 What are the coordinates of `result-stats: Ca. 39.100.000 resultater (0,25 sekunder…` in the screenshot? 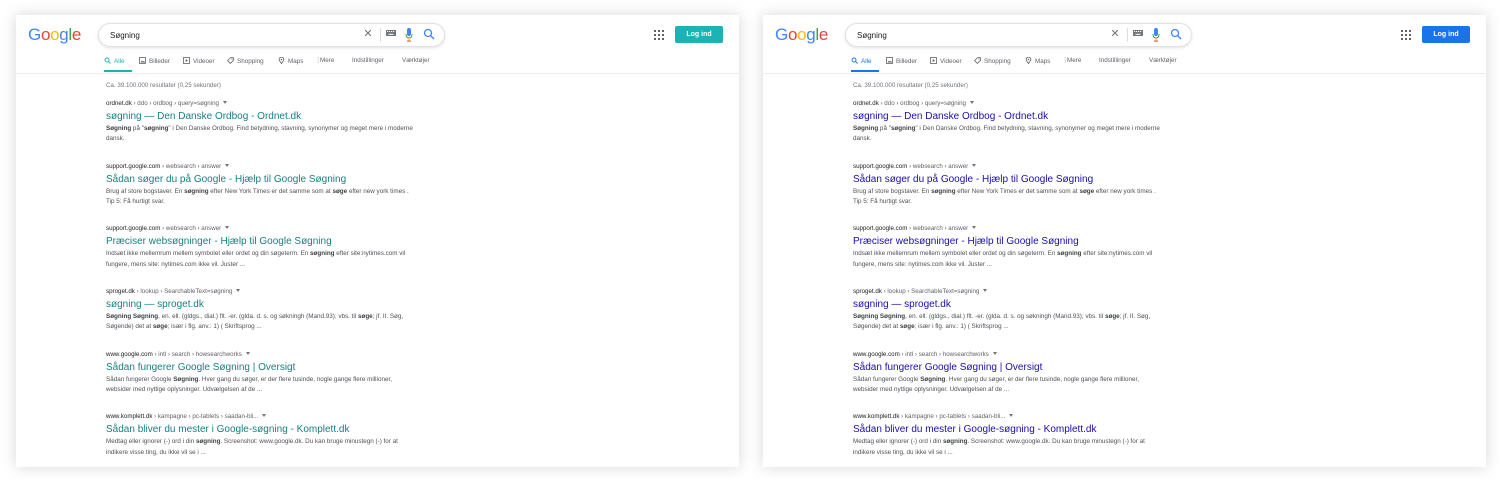 It's located at (163, 85).